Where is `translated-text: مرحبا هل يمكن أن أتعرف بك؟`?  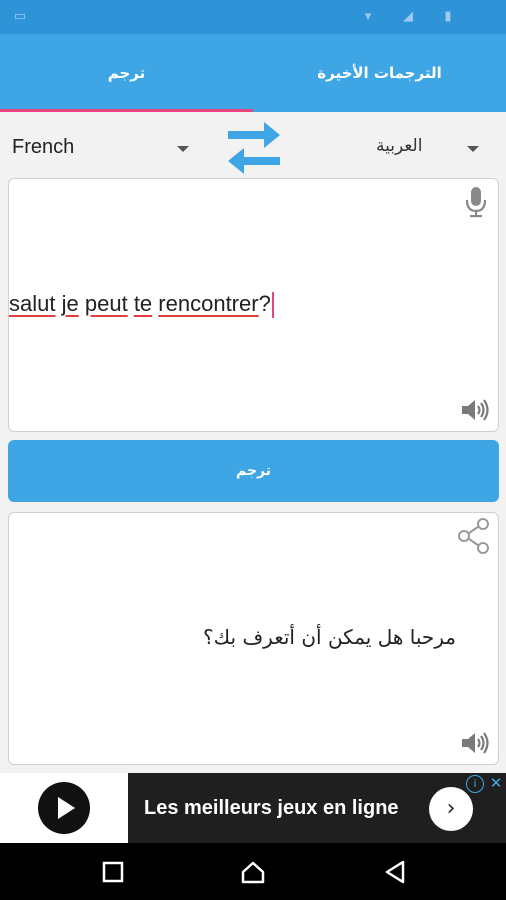 translated-text: مرحبا هل يمكن أن أتعرف بك؟ is located at coordinates (329, 637).